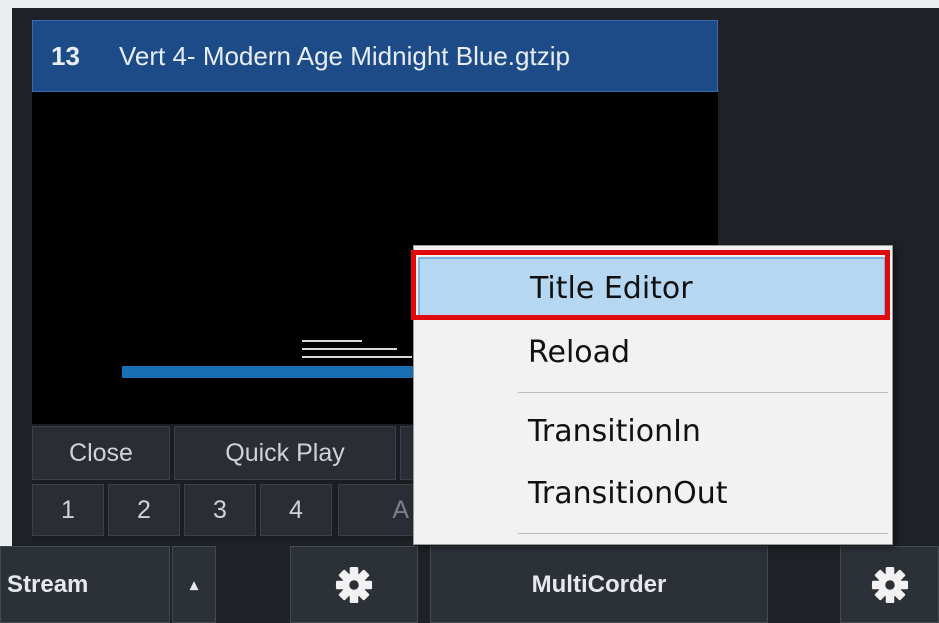 This screenshot has width=939, height=623. I want to click on overlay-label-2: 2, so click(144, 509).